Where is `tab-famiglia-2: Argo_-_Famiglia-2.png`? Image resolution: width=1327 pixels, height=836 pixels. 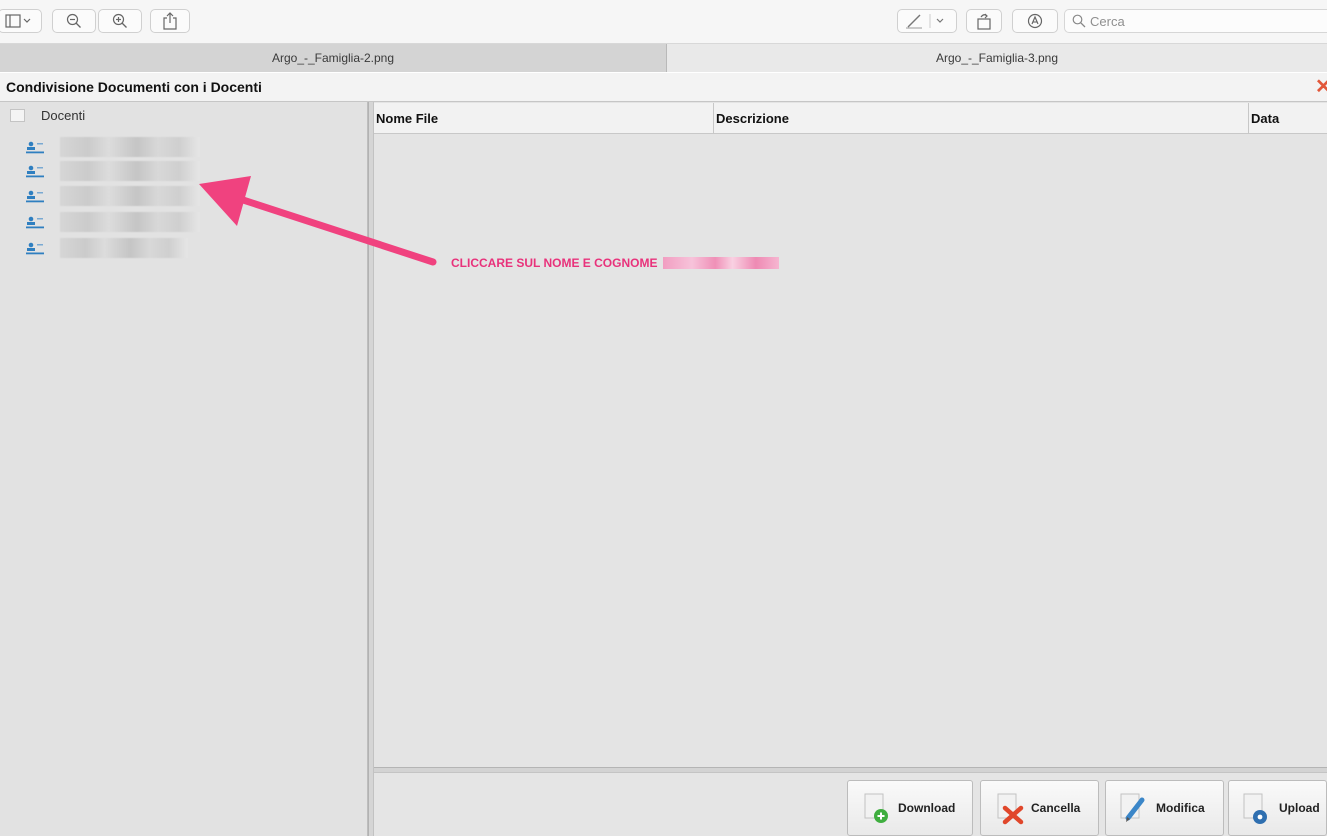 tab-famiglia-2: Argo_-_Famiglia-2.png is located at coordinates (333, 58).